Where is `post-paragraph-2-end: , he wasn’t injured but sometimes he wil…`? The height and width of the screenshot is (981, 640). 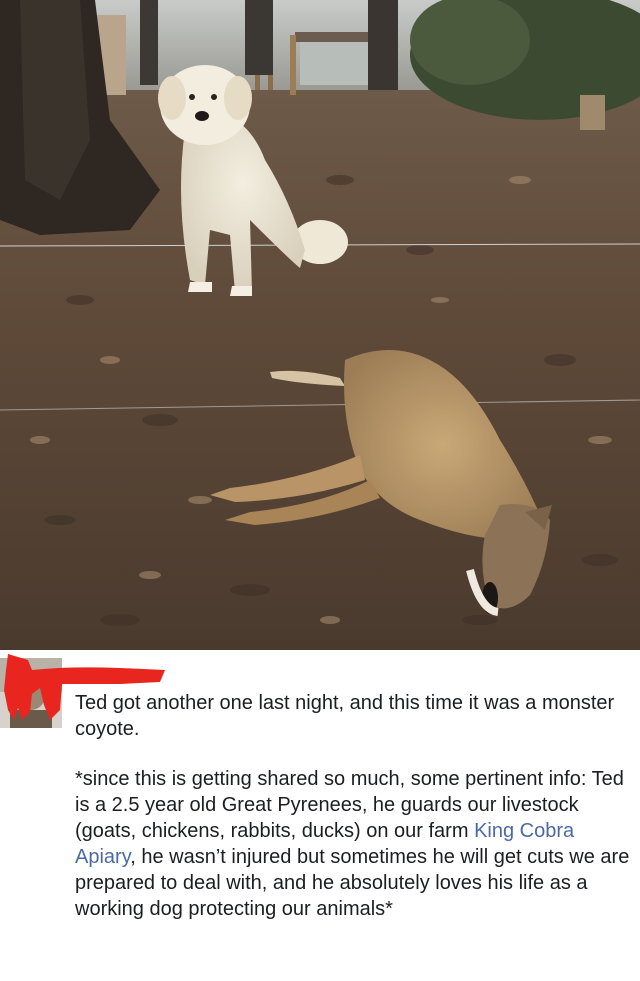 post-paragraph-2-end: , he wasn’t injured but sometimes he wil… is located at coordinates (352, 883).